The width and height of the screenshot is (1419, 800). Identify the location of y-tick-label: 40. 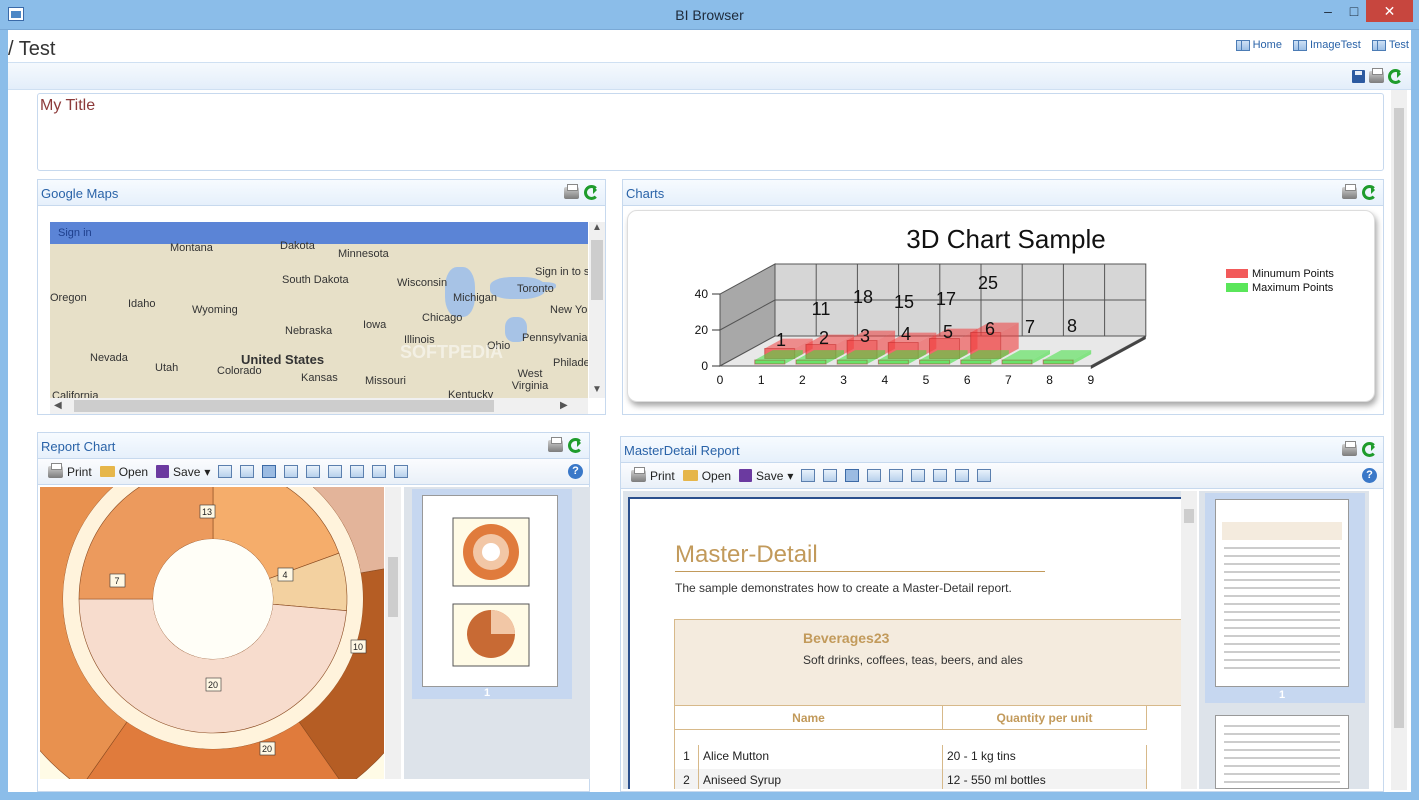
(702, 294).